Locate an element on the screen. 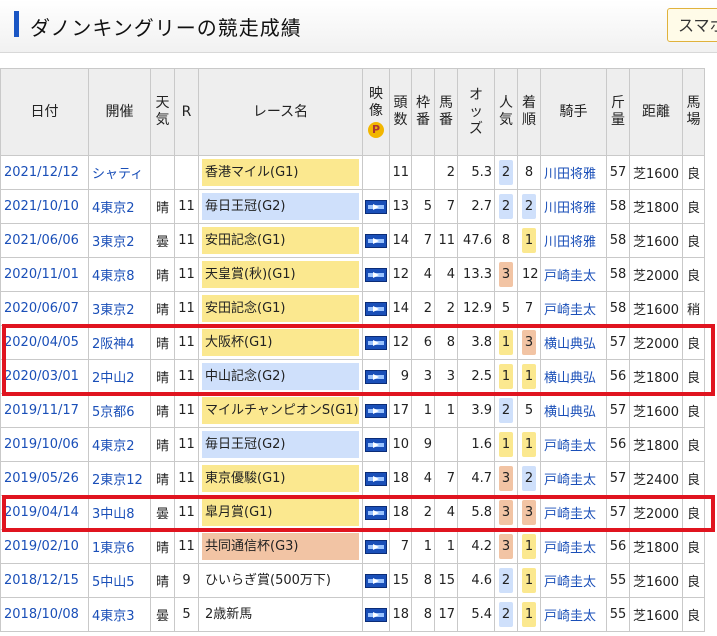 This screenshot has height=636, width=717. venue-link: 3中山8 is located at coordinates (119, 512).